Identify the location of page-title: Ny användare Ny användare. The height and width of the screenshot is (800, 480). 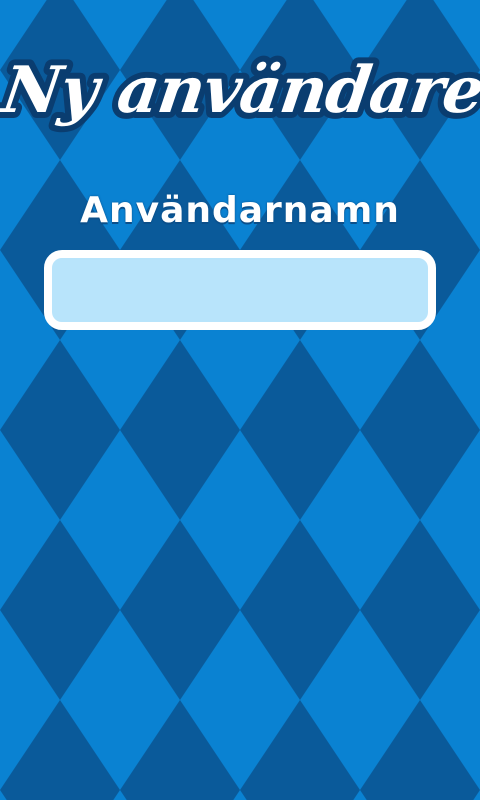
(240, 95).